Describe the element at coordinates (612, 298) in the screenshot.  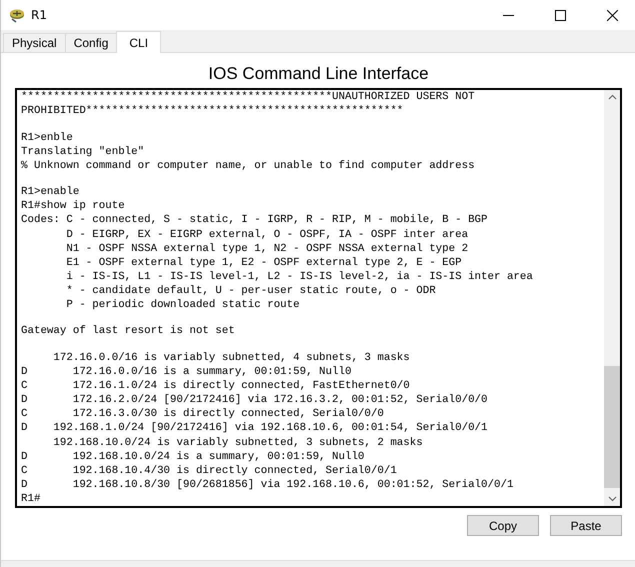
I see `scrollbar` at that location.